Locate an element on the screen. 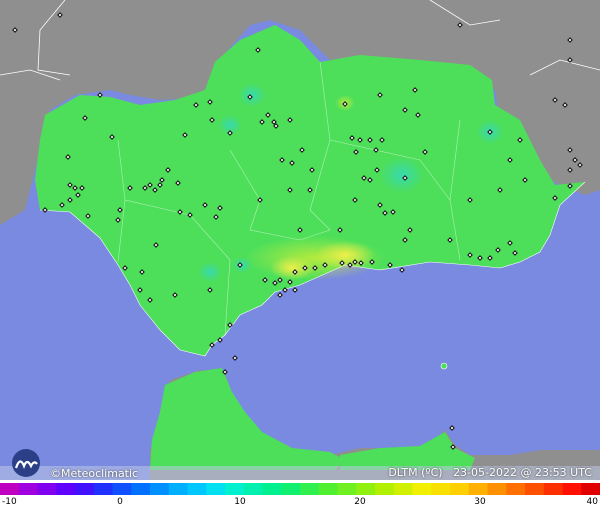  brand-name: Meteoclimatic is located at coordinates (100, 473).